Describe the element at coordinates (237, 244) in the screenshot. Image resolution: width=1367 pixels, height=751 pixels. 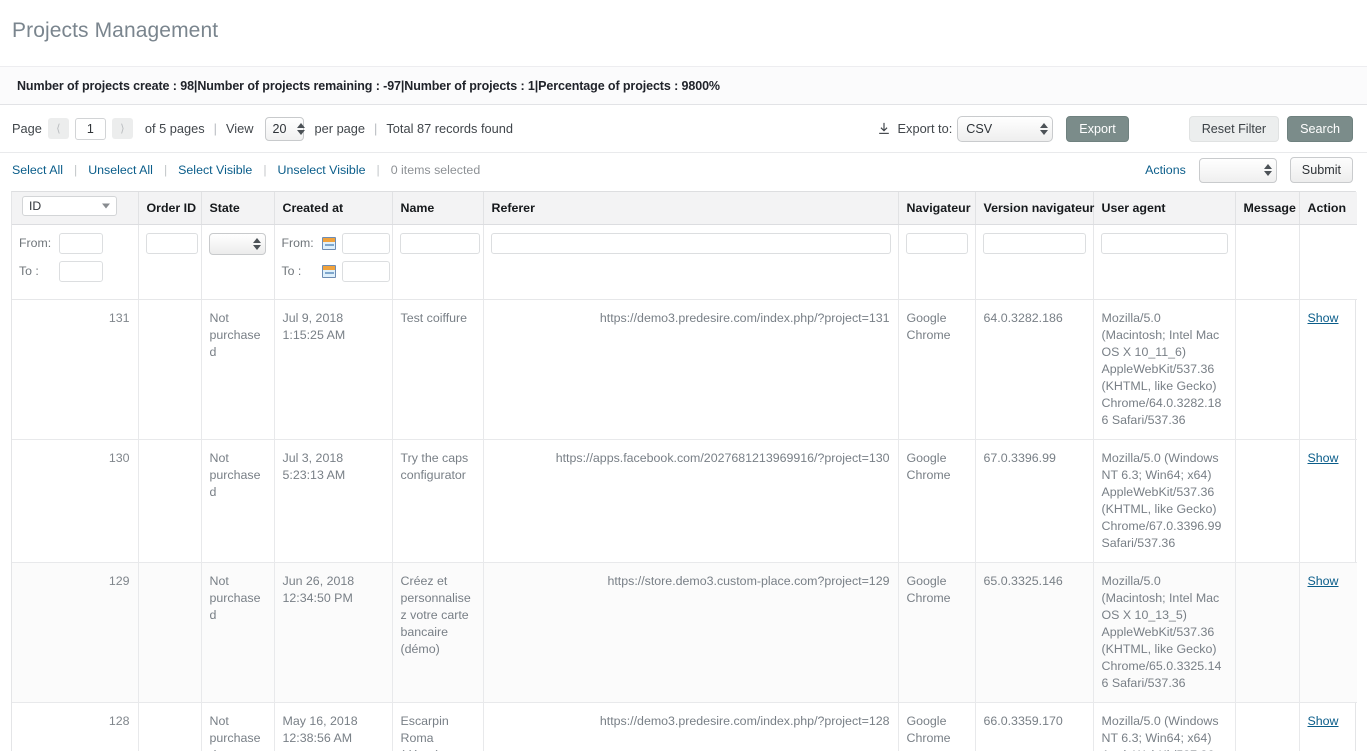
I see `state-filter-select` at that location.